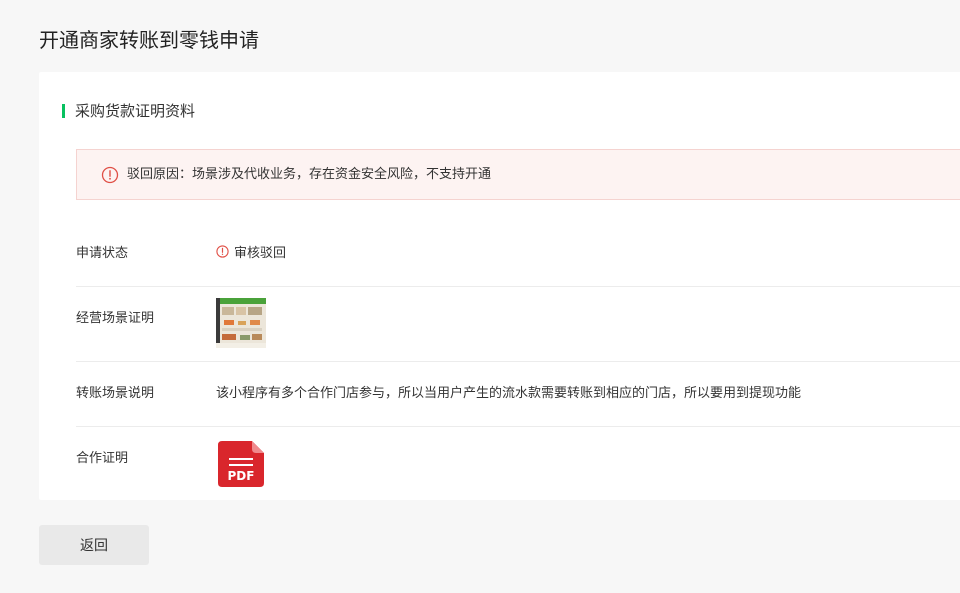 The width and height of the screenshot is (960, 593). Describe the element at coordinates (260, 253) in the screenshot. I see `status-value: 审核驳回` at that location.